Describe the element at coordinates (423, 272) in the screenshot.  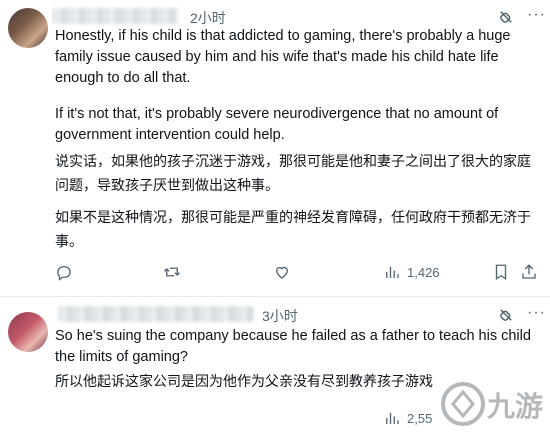
I see `views-count: 1,426` at that location.